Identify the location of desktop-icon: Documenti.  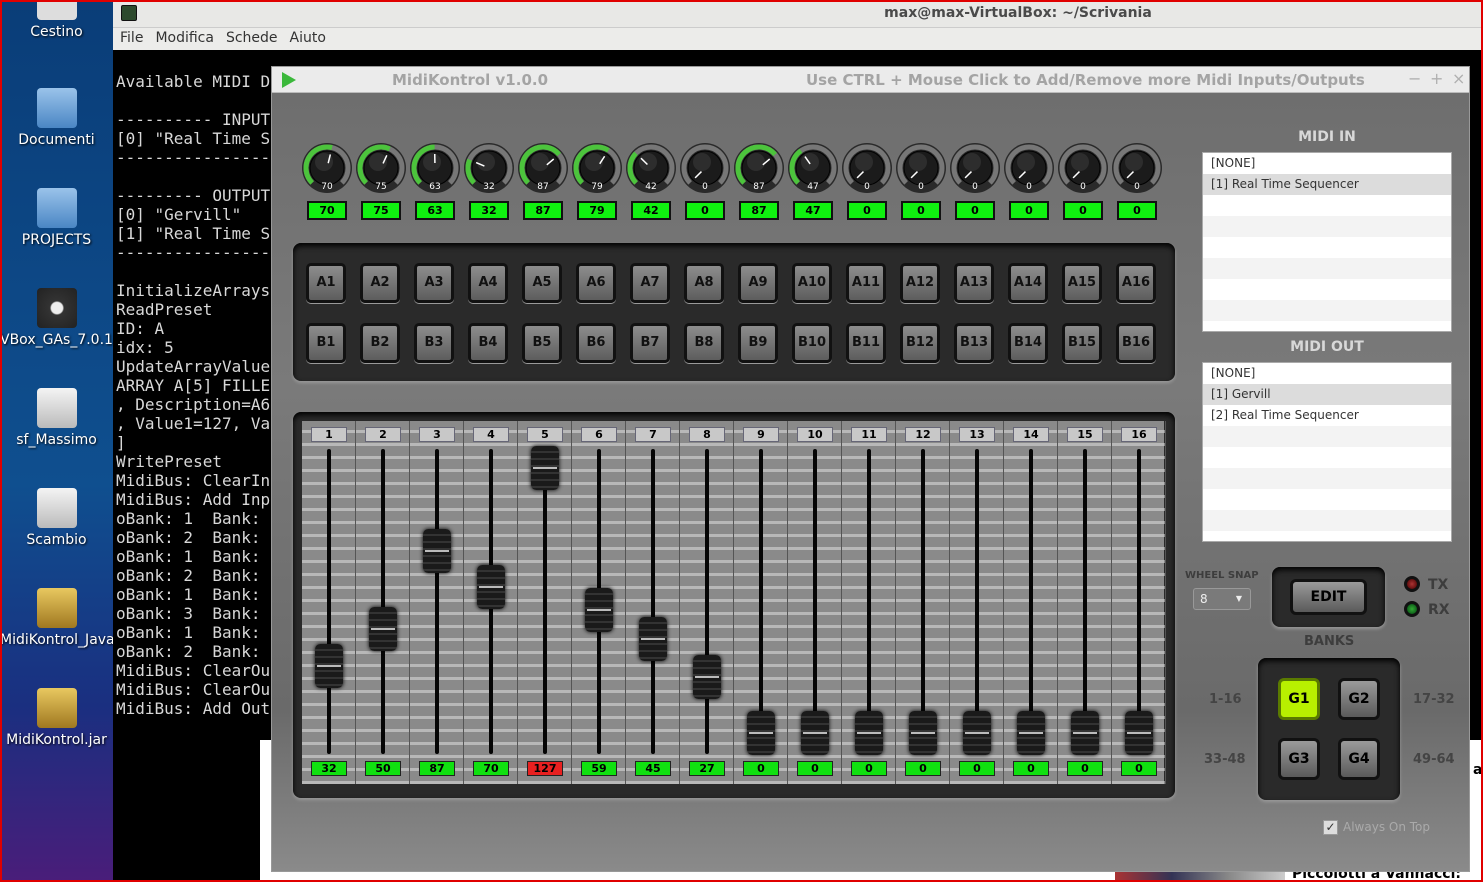
(56, 118).